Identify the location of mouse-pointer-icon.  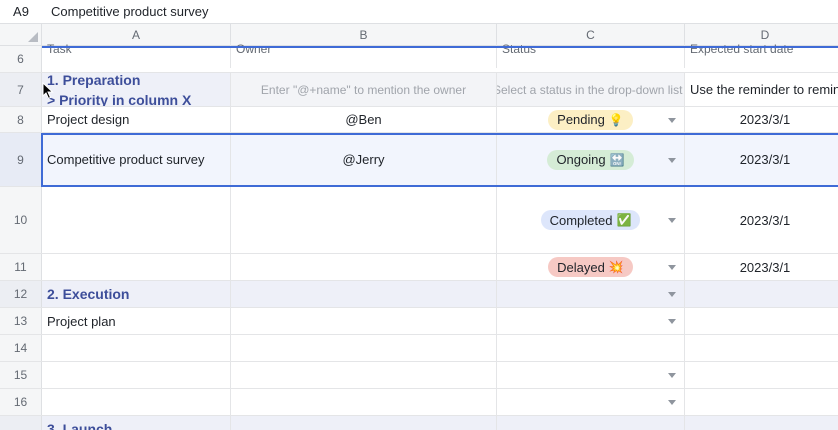
(48, 91).